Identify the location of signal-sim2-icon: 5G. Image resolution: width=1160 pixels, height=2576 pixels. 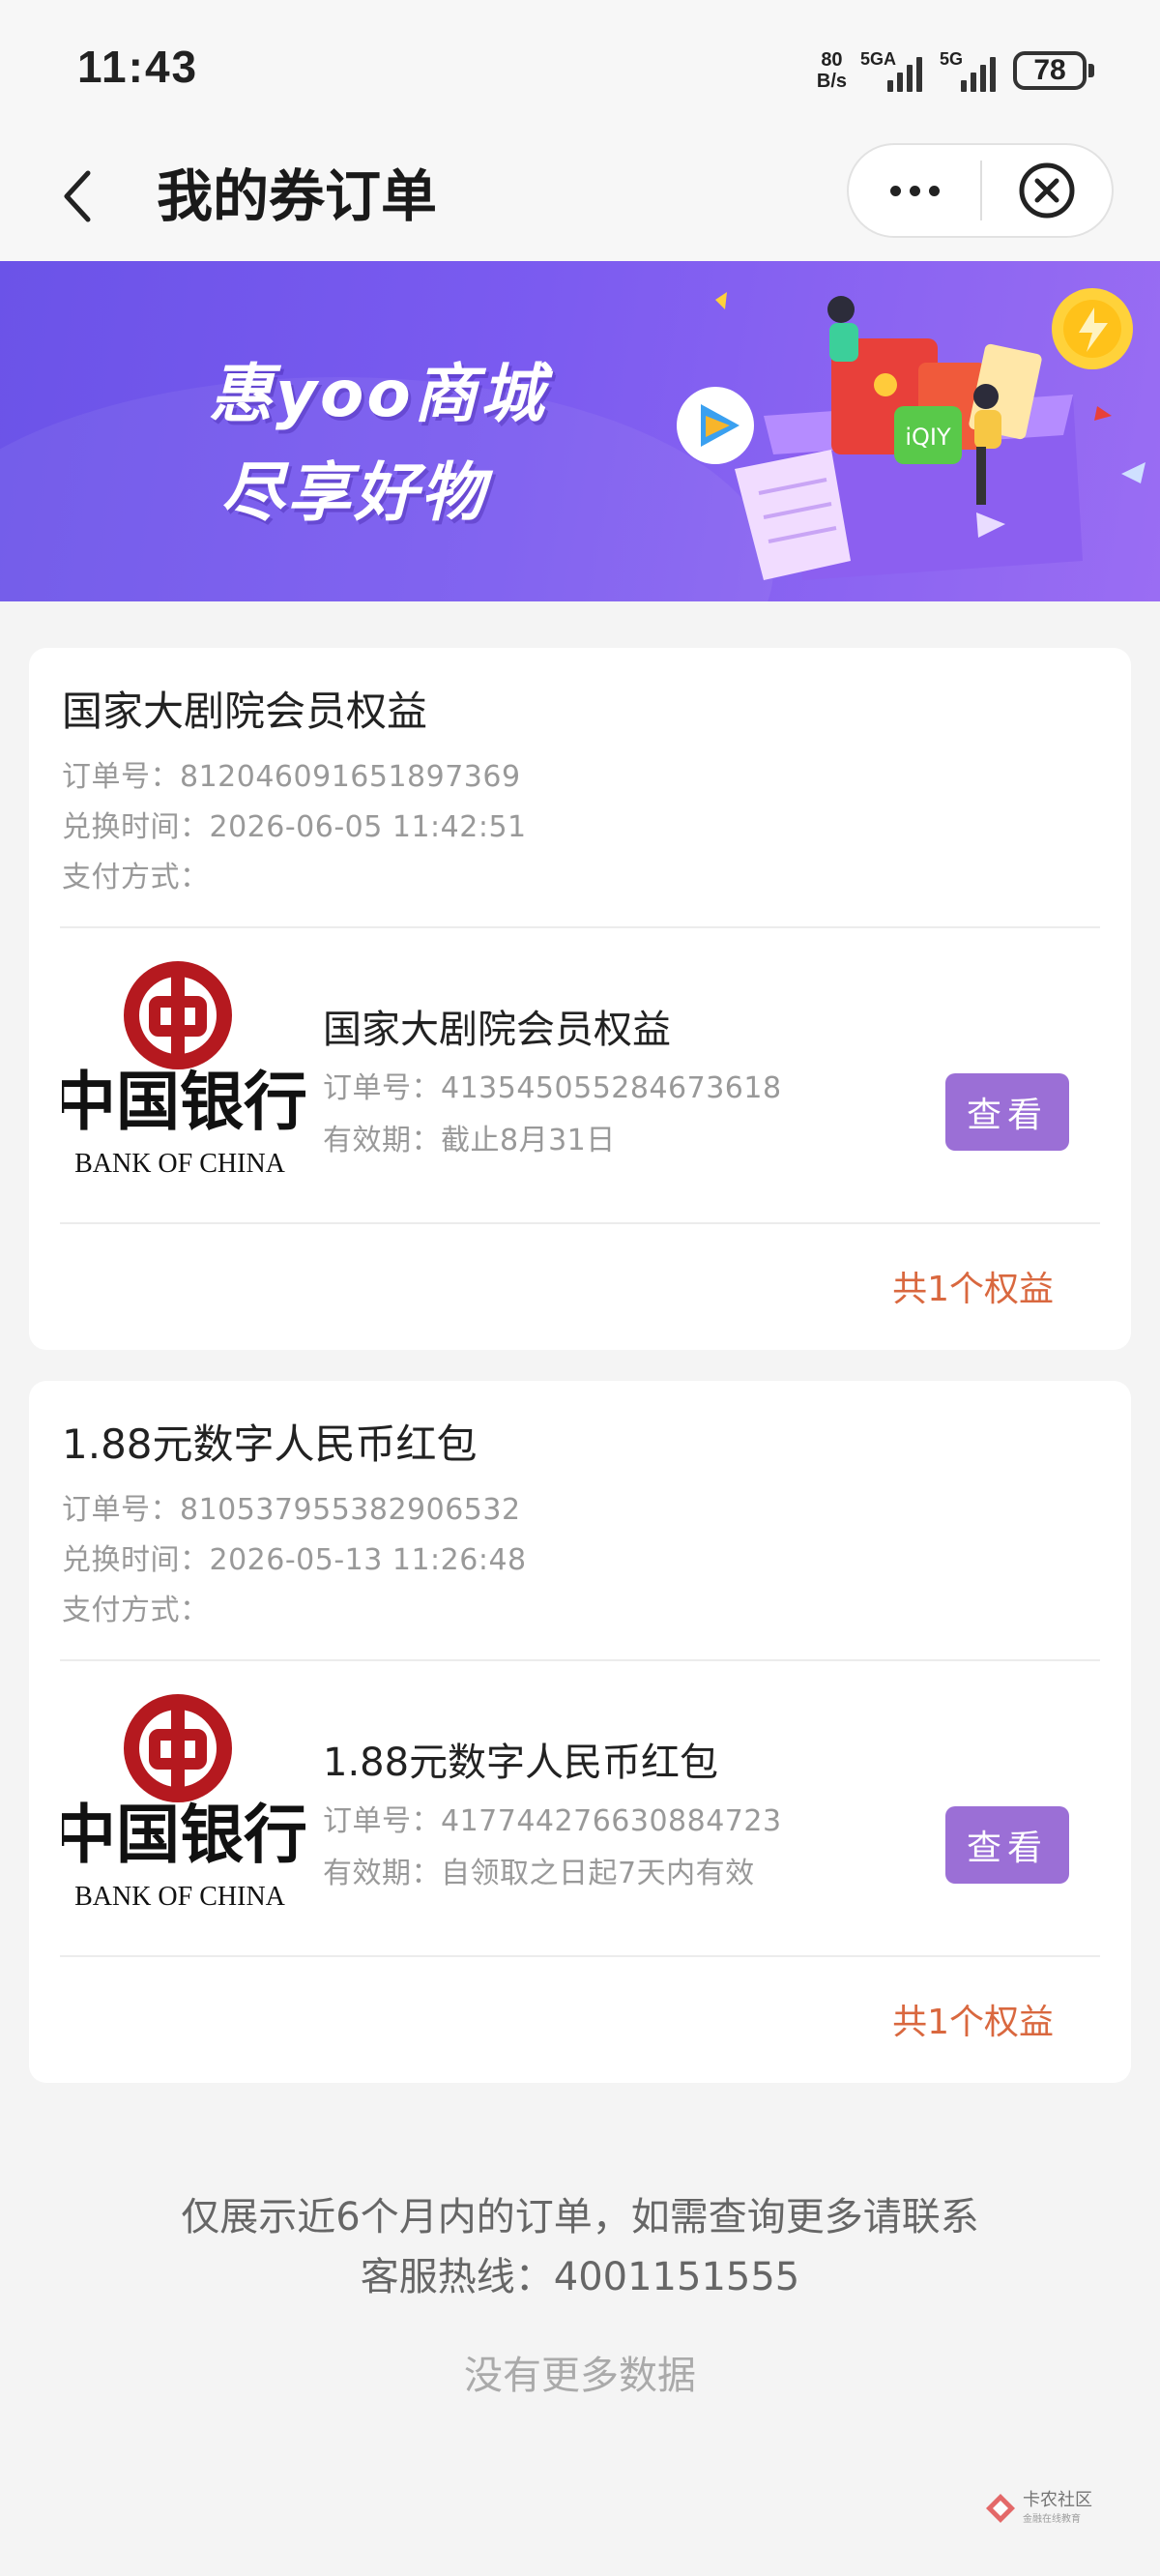
(970, 70).